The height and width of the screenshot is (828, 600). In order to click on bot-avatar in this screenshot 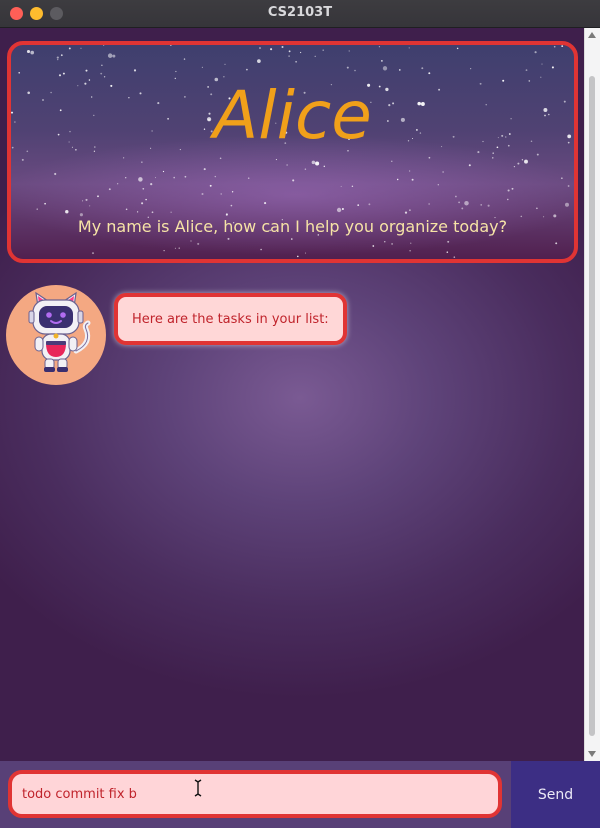, I will do `click(56, 335)`.